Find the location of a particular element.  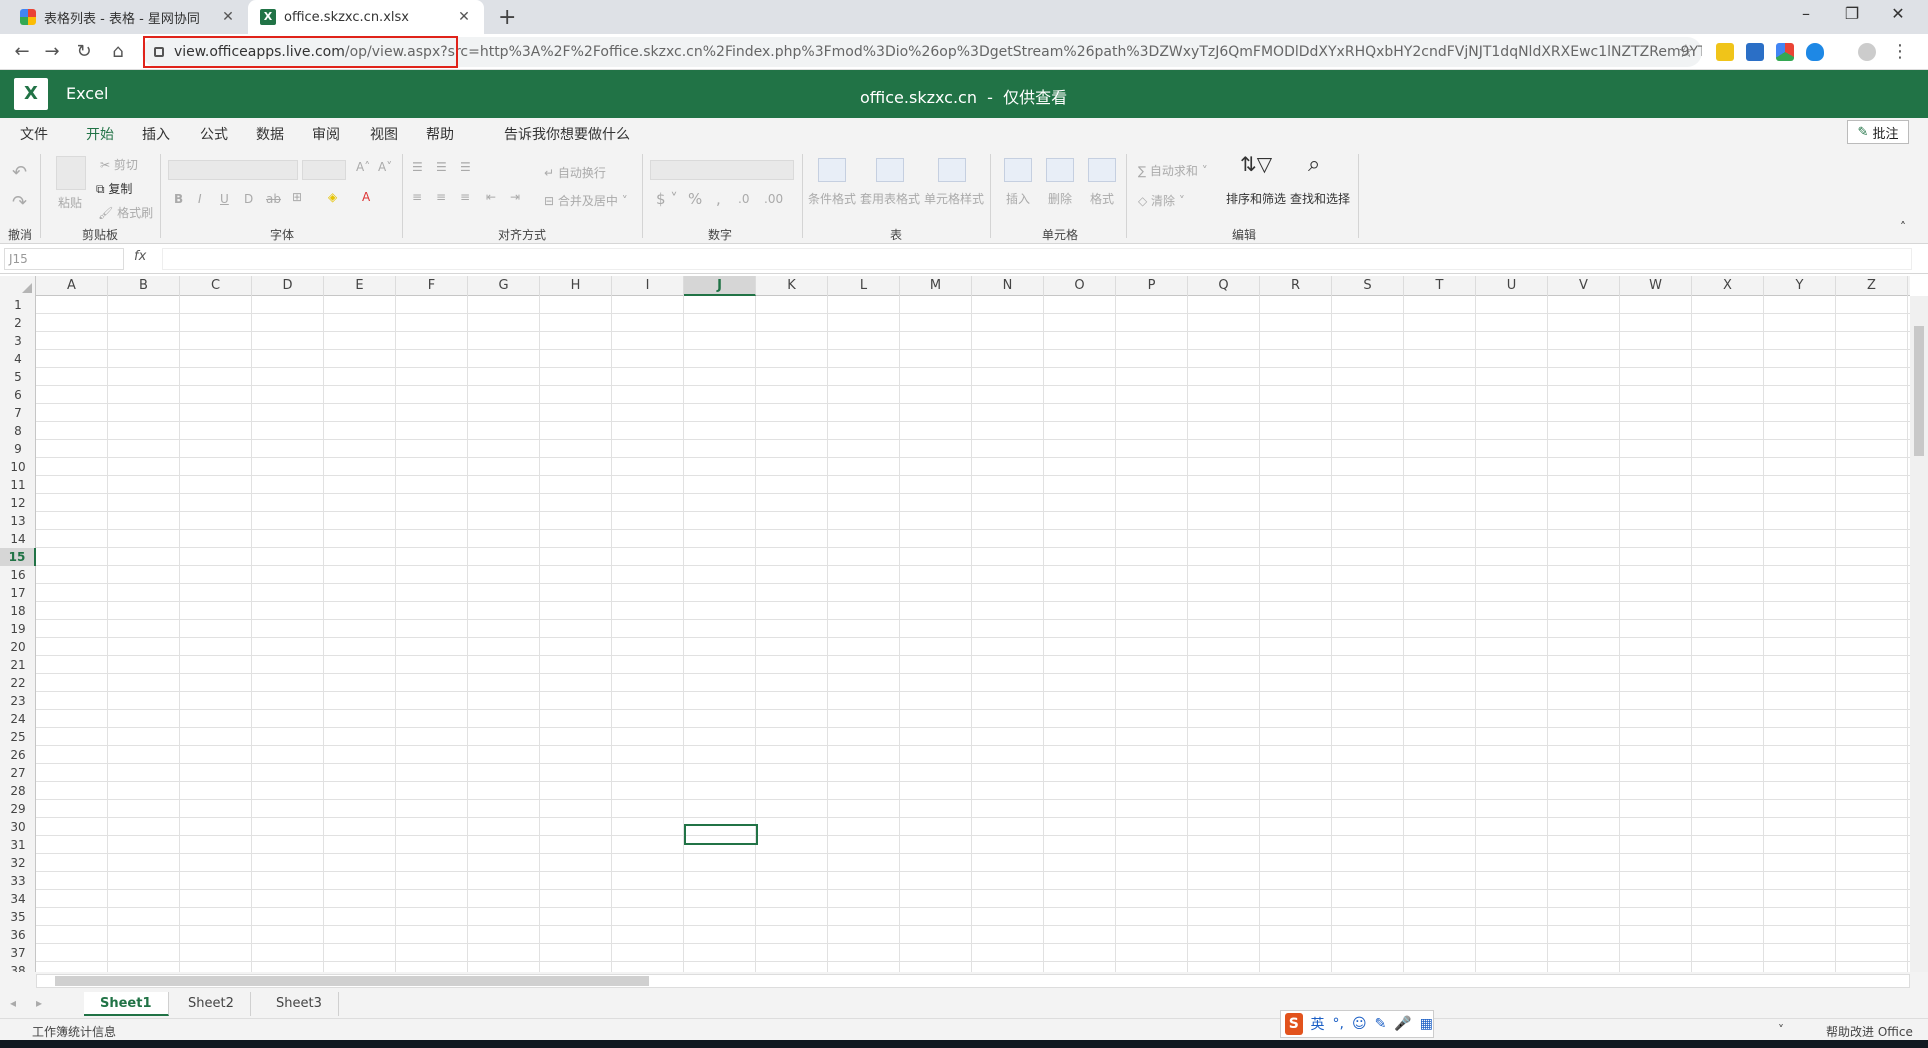

row-header: 11 is located at coordinates (18, 485).